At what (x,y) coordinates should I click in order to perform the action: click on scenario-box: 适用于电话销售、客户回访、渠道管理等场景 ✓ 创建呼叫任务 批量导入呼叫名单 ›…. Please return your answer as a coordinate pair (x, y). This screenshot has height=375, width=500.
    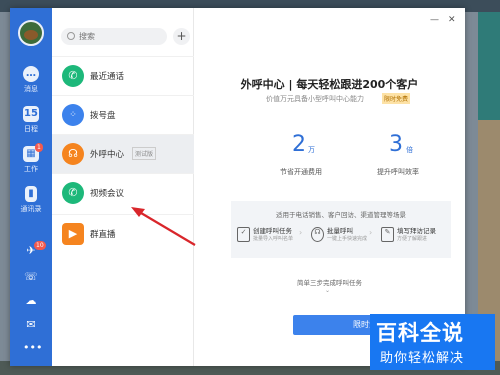
    Looking at the image, I should click on (341, 229).